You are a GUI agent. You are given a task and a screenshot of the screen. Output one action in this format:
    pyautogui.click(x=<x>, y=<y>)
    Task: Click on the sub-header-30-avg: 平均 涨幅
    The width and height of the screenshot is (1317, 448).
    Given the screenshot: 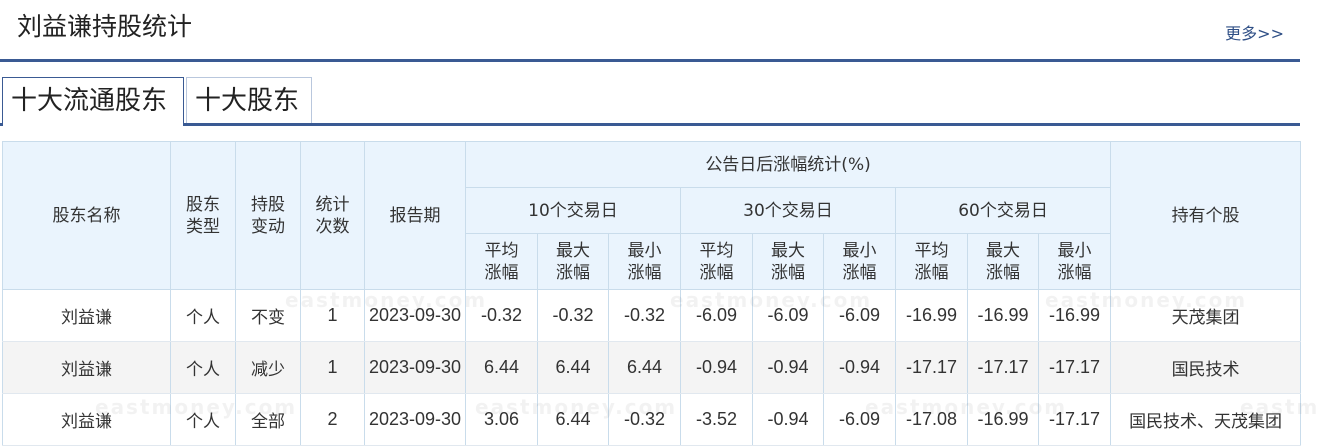 What is the action you would take?
    pyautogui.click(x=716, y=261)
    